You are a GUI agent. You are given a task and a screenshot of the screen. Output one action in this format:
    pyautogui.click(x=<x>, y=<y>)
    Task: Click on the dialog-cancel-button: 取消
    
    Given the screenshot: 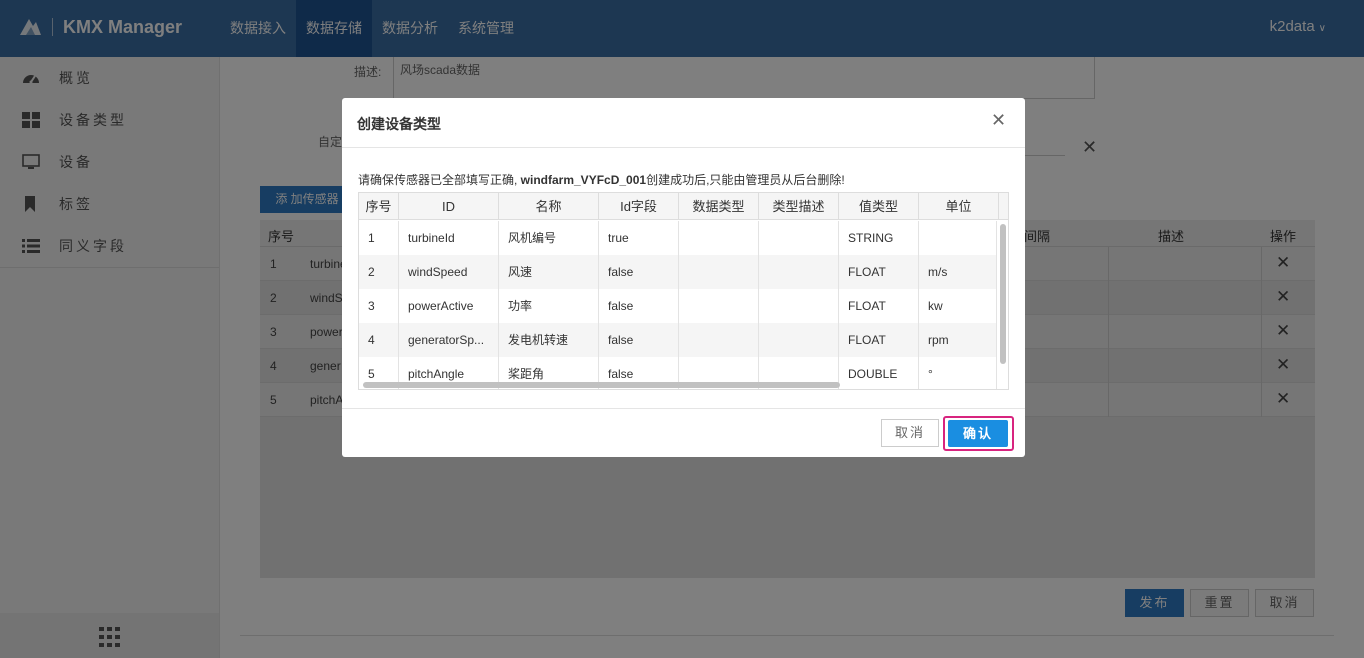 What is the action you would take?
    pyautogui.click(x=910, y=433)
    